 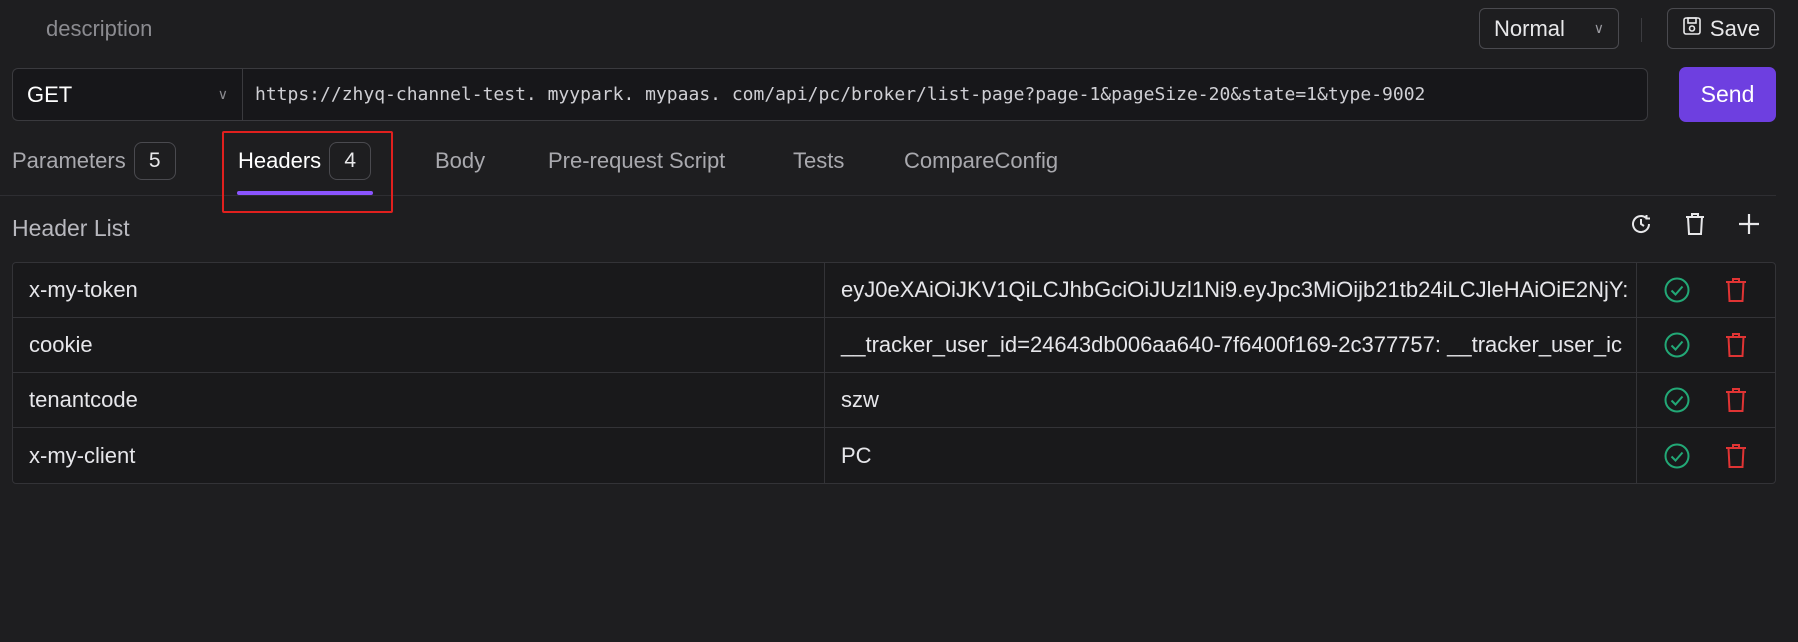 I want to click on tab-label: Tests, so click(x=819, y=160).